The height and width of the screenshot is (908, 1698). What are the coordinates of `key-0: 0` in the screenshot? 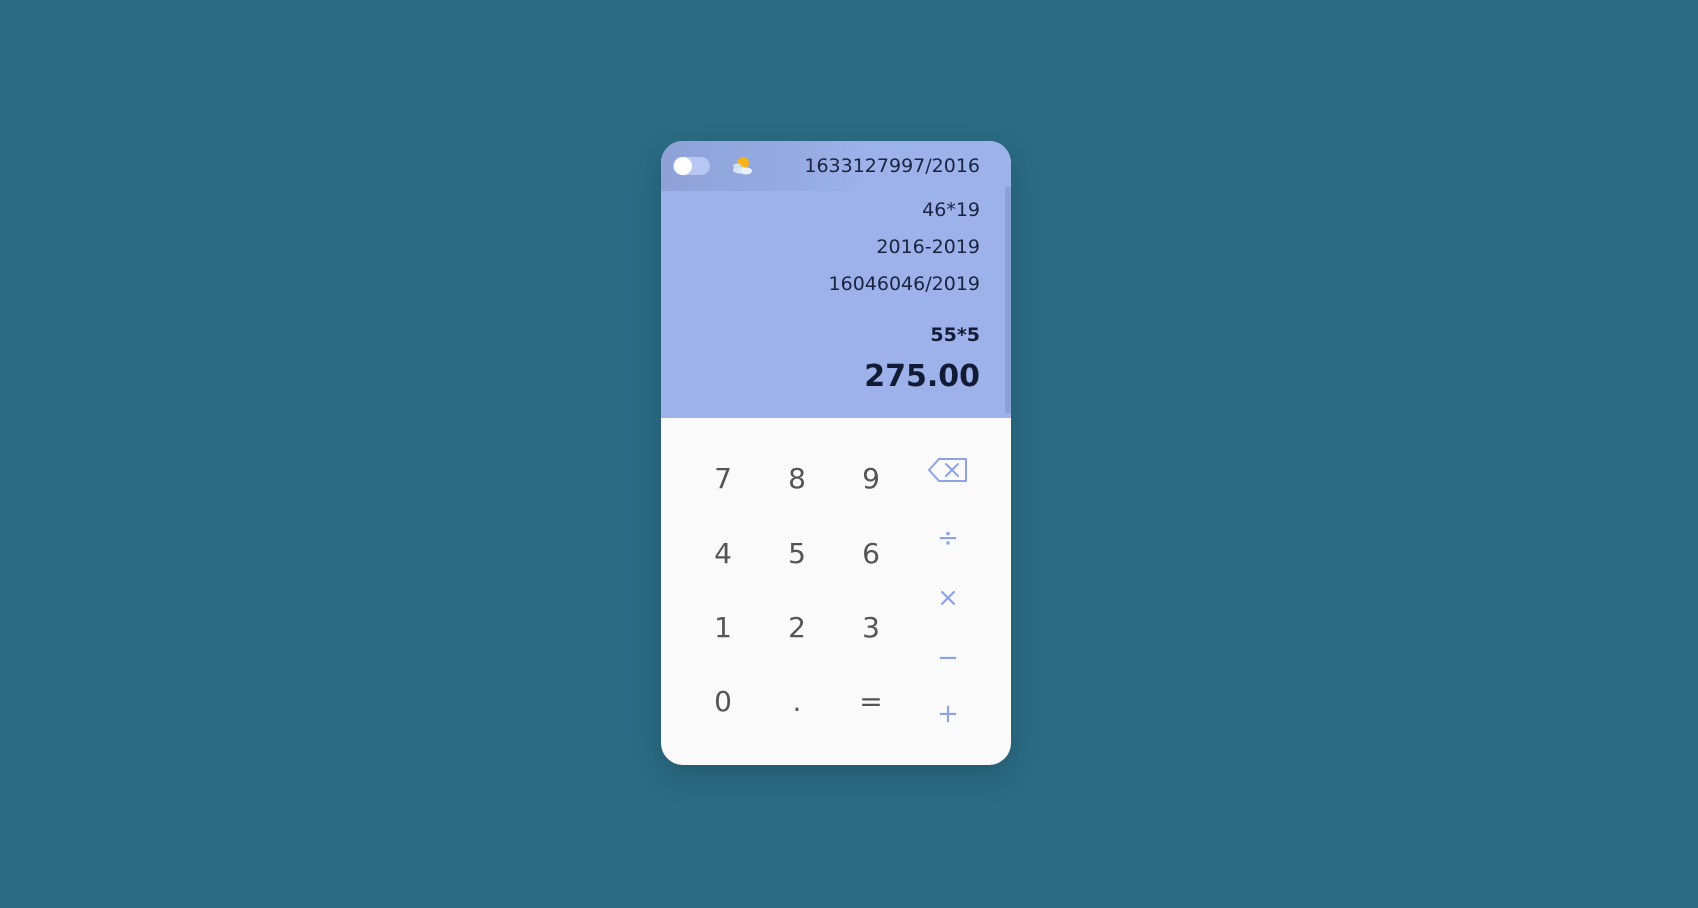 It's located at (723, 701).